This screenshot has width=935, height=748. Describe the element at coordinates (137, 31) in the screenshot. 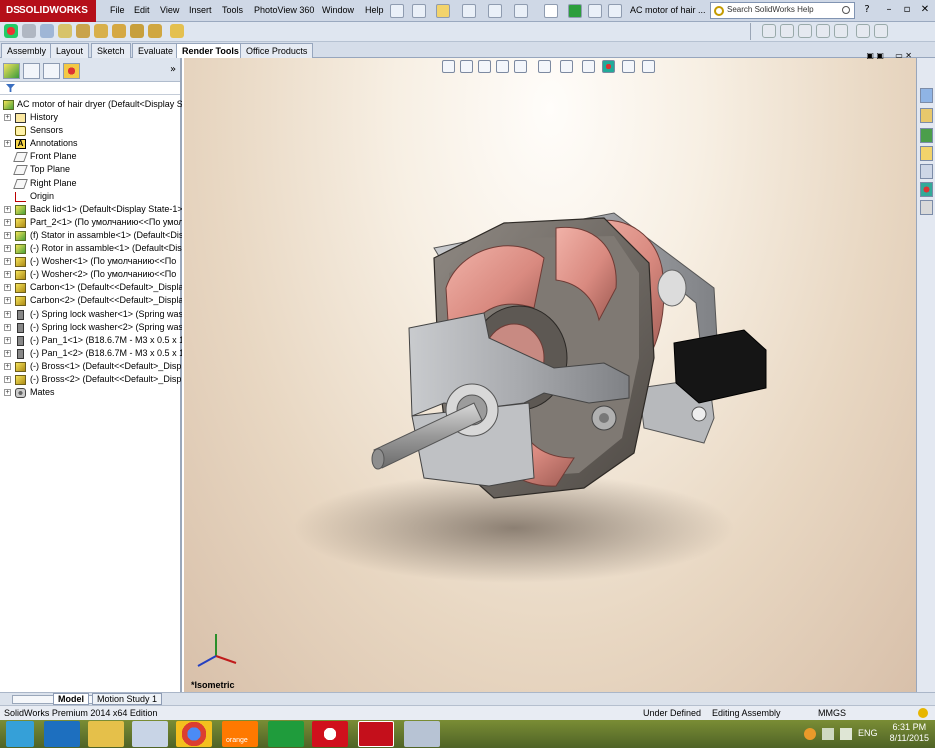

I see `schedule-render-icon` at that location.